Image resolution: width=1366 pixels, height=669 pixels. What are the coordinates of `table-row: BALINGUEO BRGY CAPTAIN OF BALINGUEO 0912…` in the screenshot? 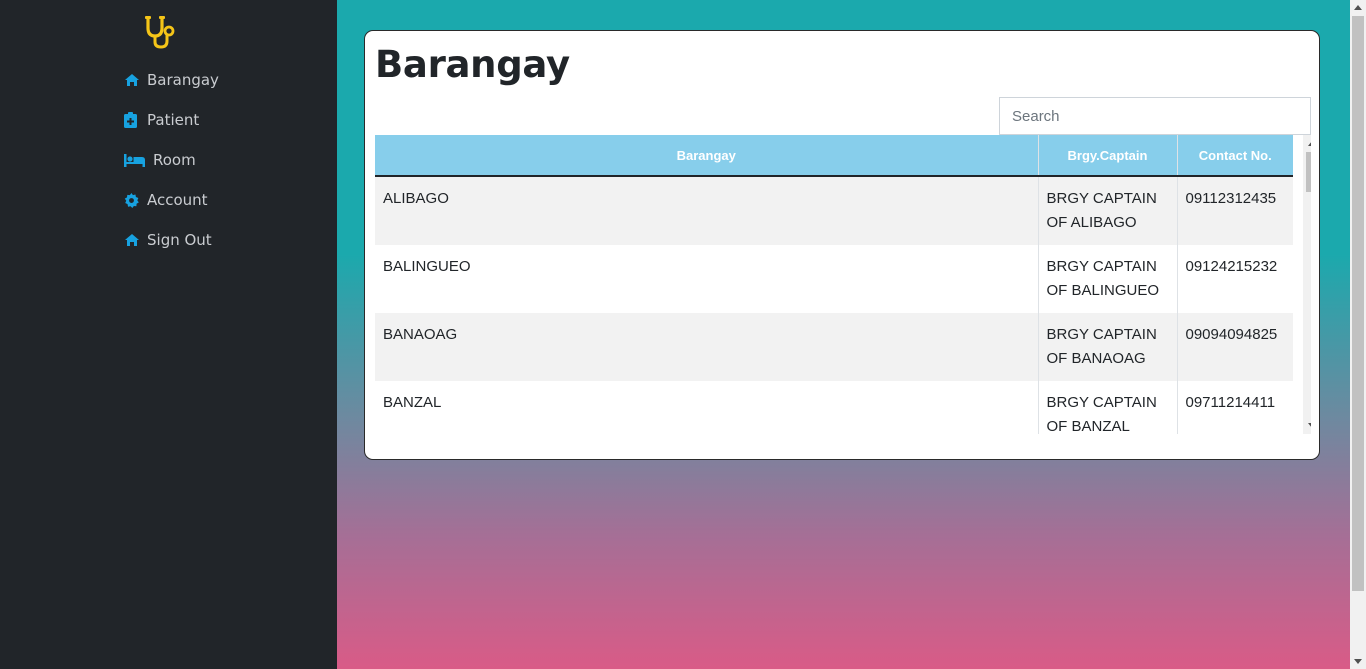 It's located at (834, 279).